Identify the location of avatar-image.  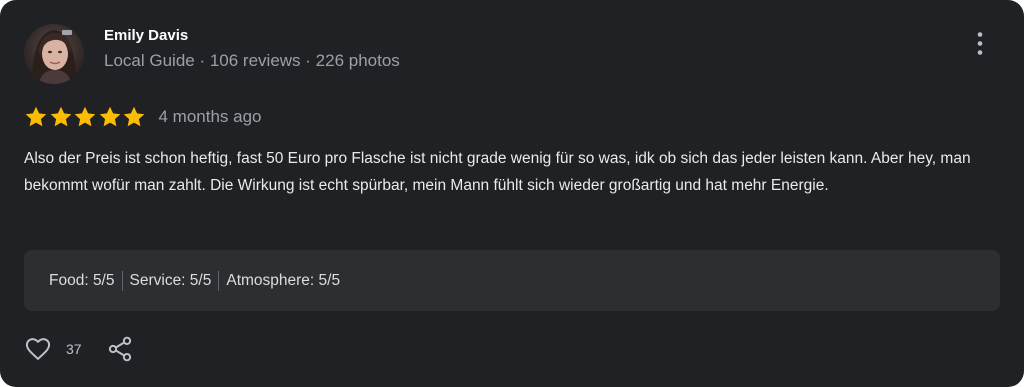
(54, 54).